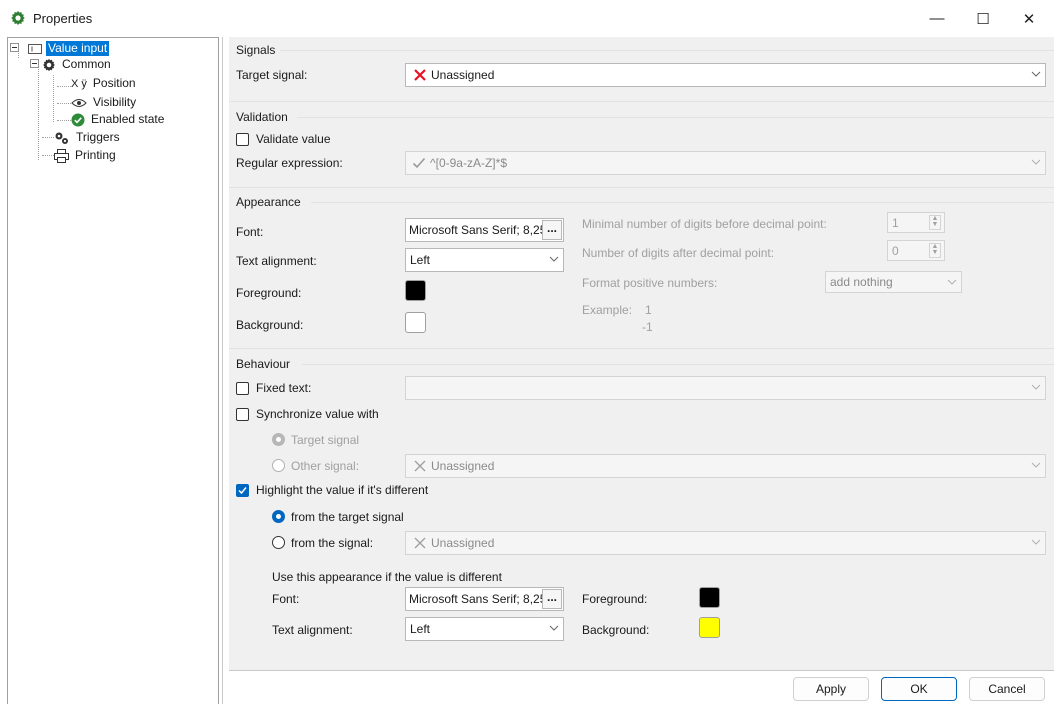 The height and width of the screenshot is (704, 1054). I want to click on ok-button: OK, so click(919, 689).